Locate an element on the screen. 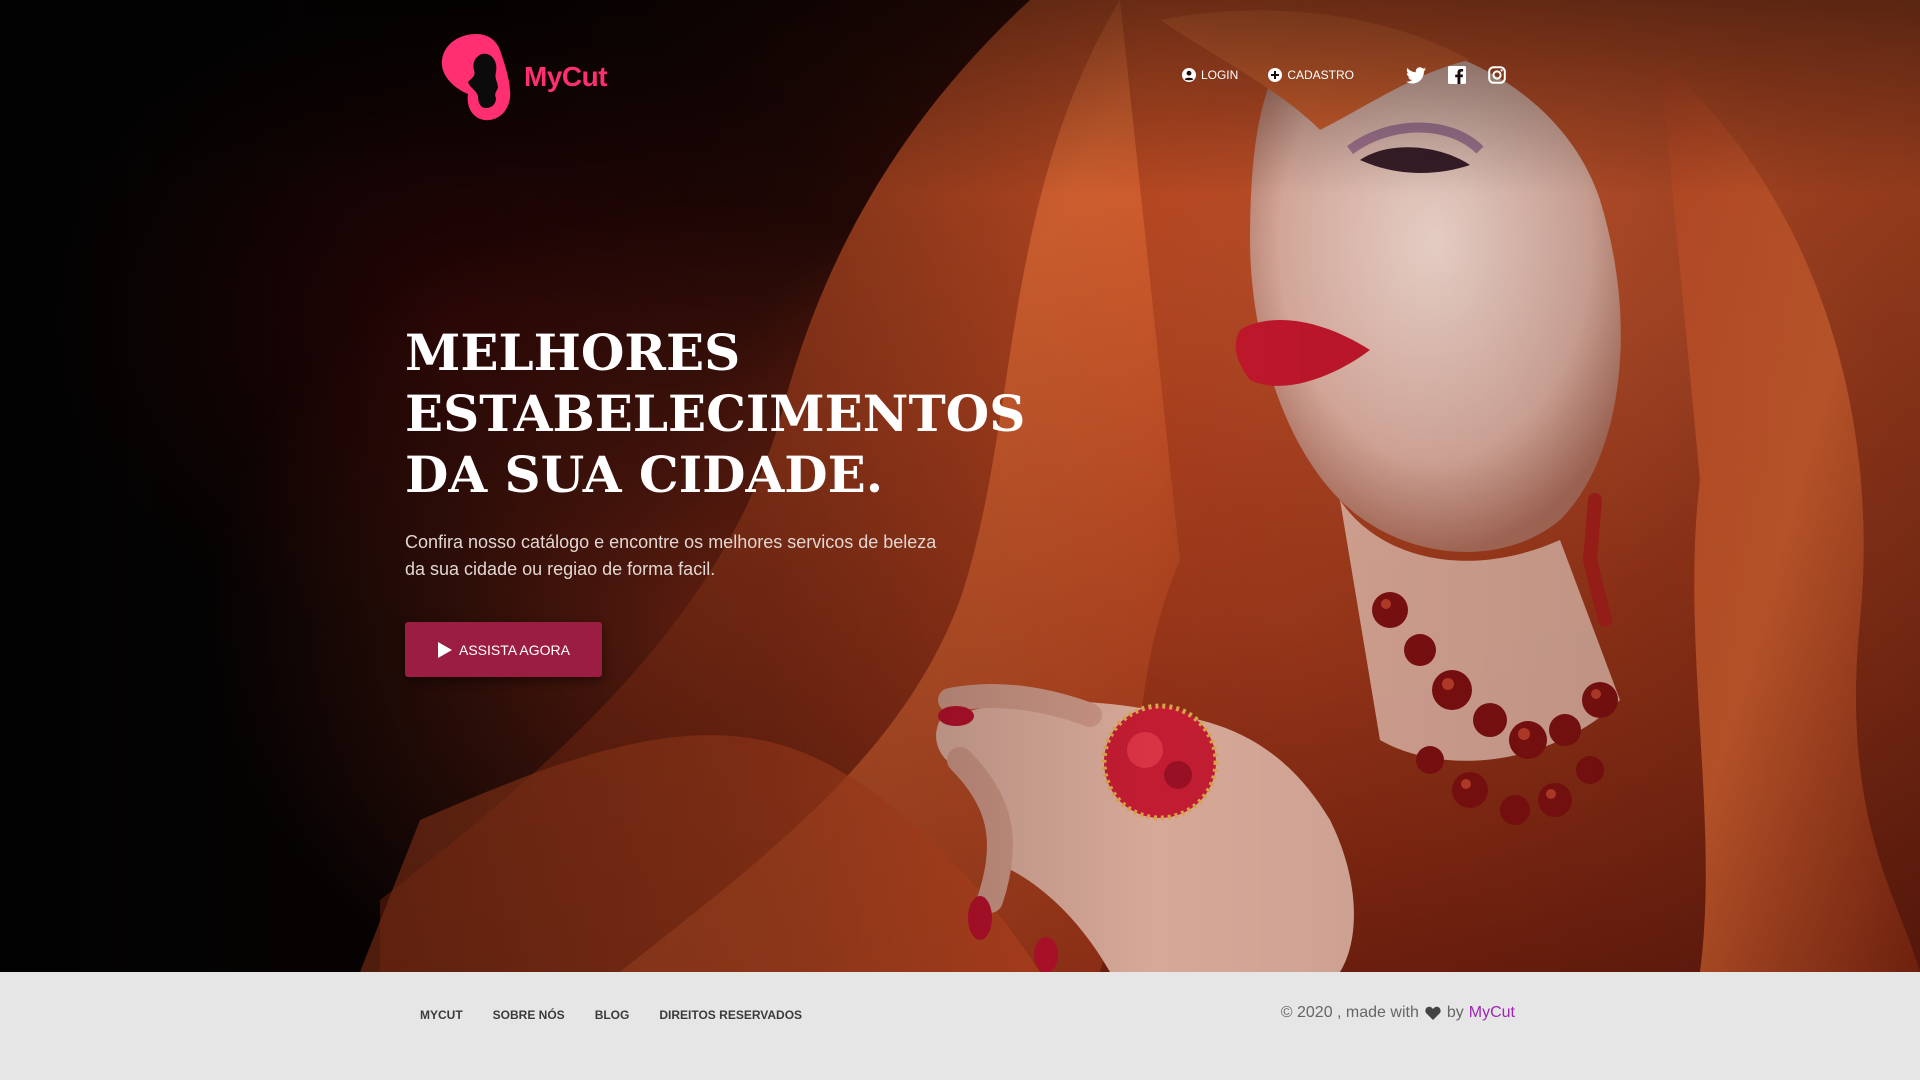  copyright-brand-link: MyCut is located at coordinates (1492, 1013).